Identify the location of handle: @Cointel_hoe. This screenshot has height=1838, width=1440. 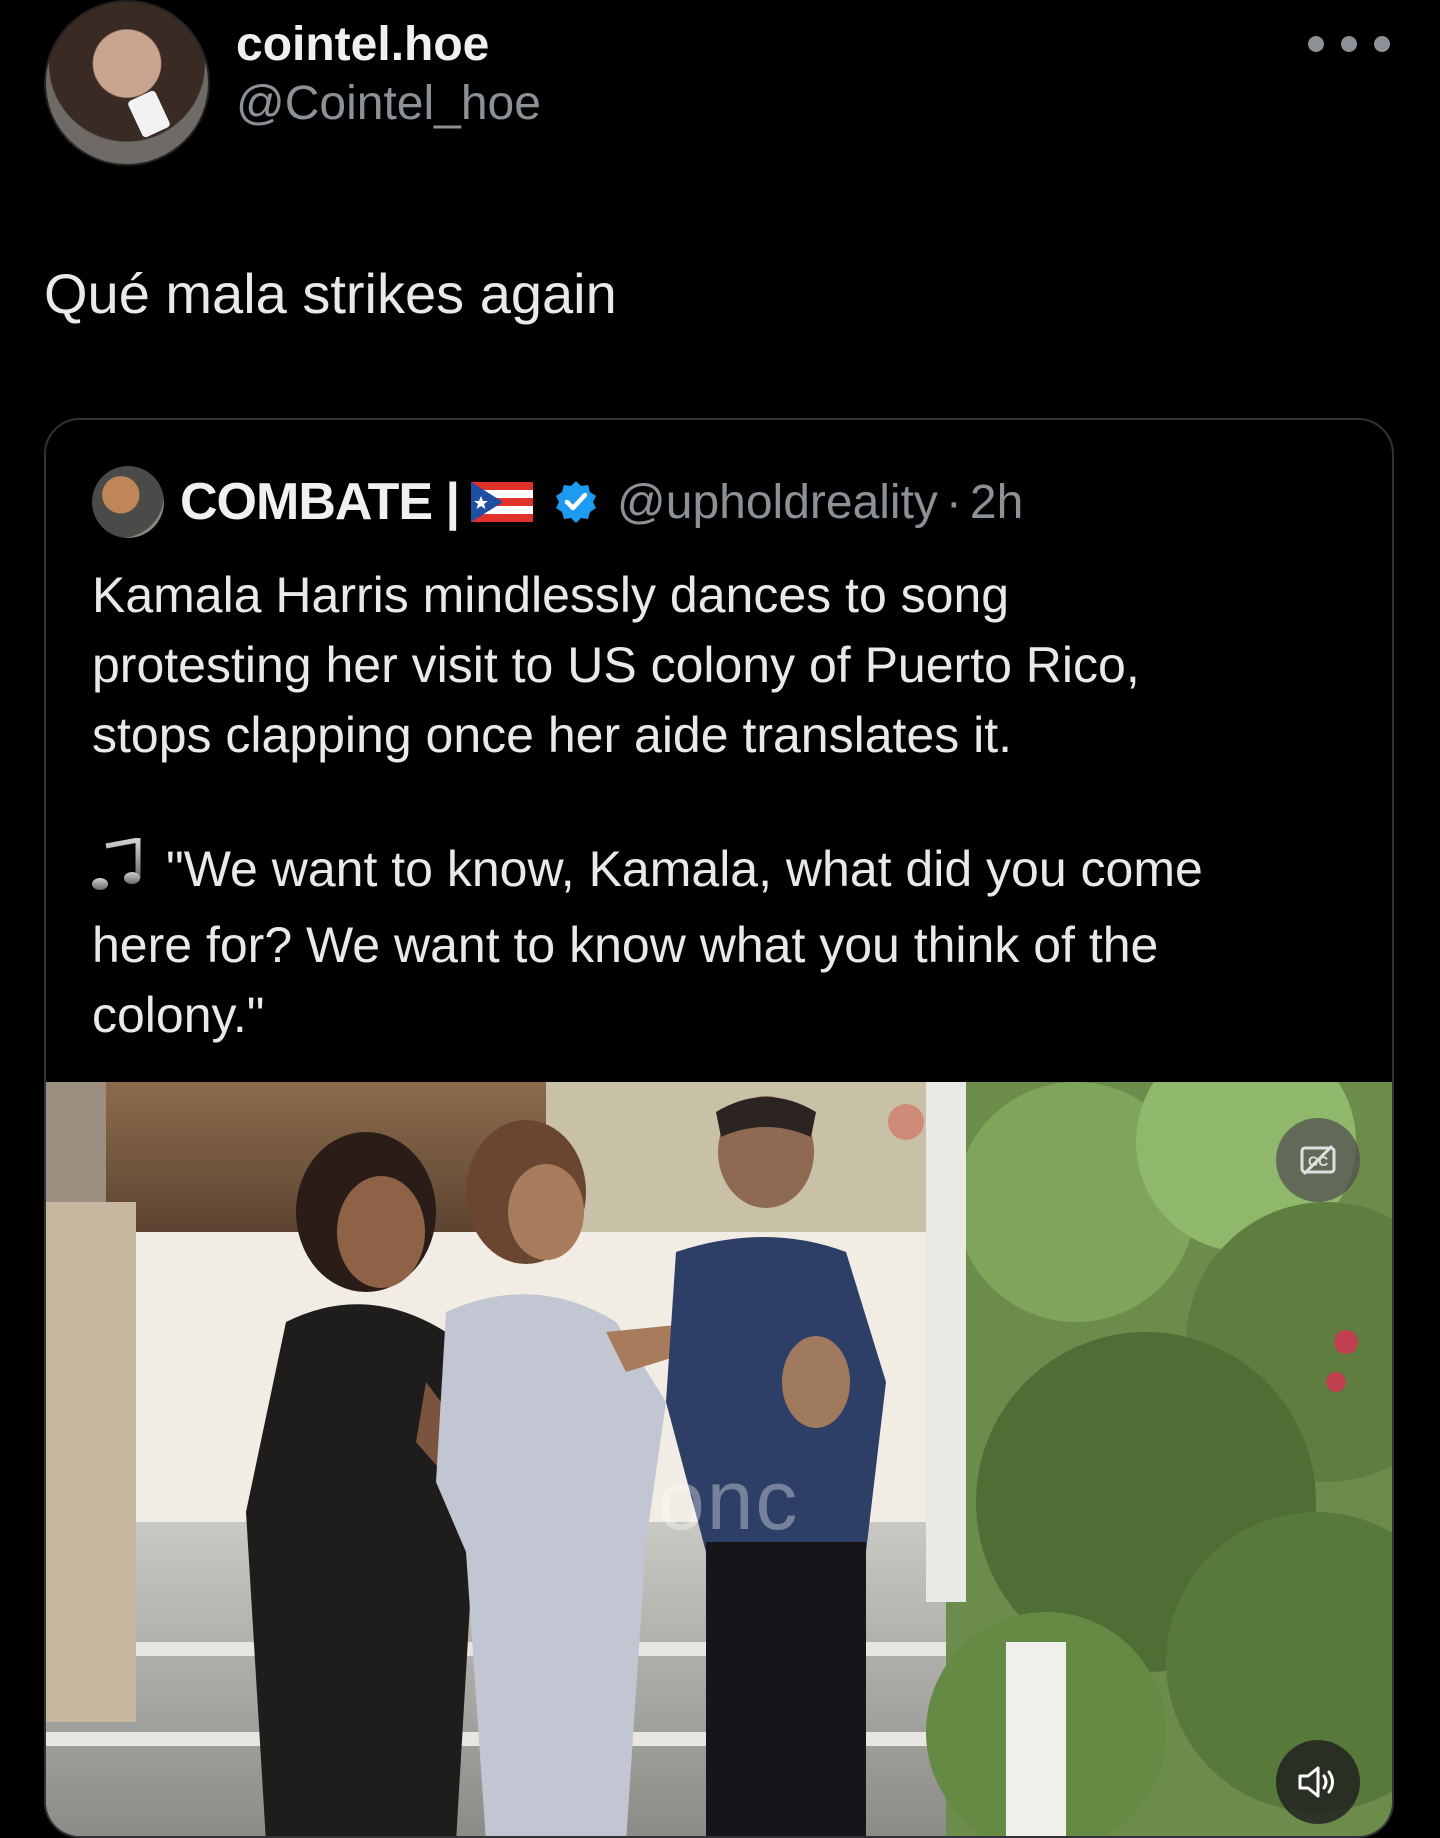
(388, 104).